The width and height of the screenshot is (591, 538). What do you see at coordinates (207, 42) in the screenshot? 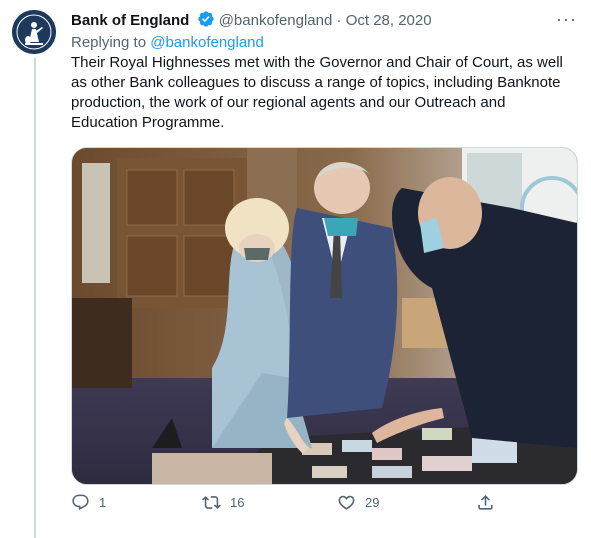
I see `replying-to-link: @bankofengland` at bounding box center [207, 42].